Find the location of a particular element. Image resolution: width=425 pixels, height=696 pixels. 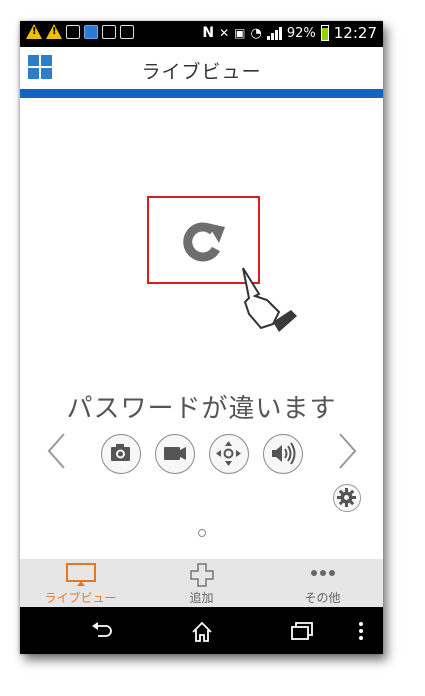

page-title: ライブビュー is located at coordinates (201, 72).